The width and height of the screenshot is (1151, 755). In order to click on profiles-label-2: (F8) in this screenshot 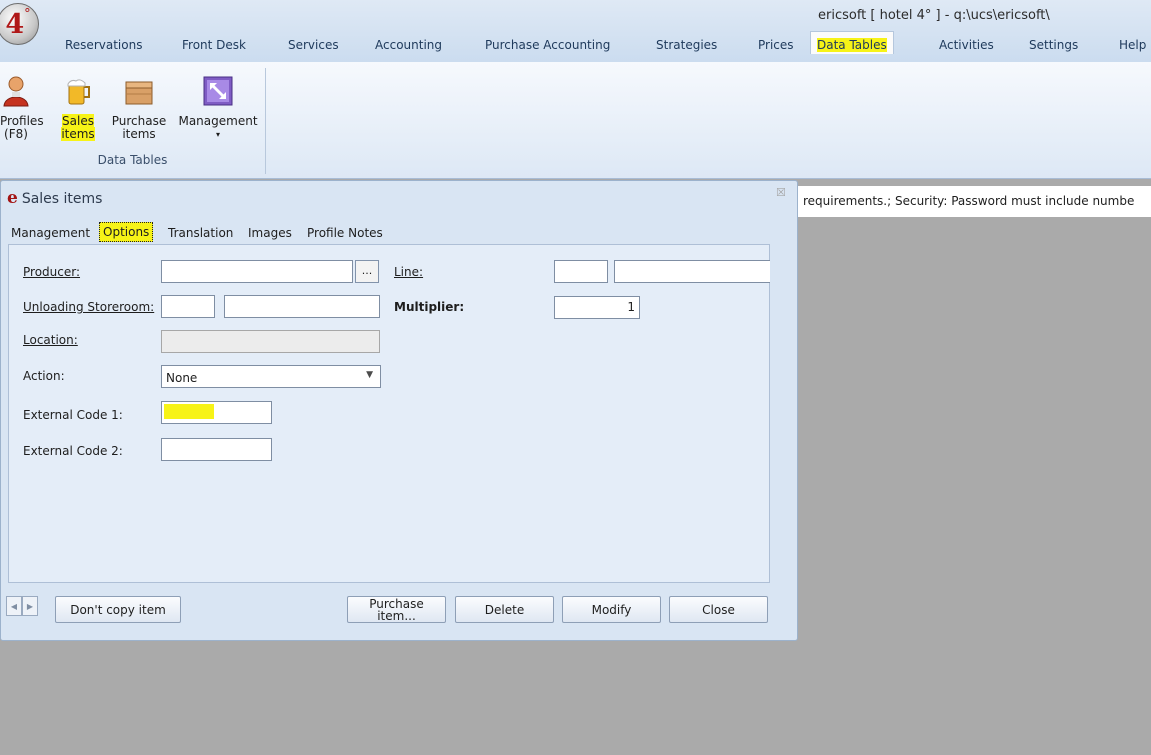, I will do `click(16, 134)`.